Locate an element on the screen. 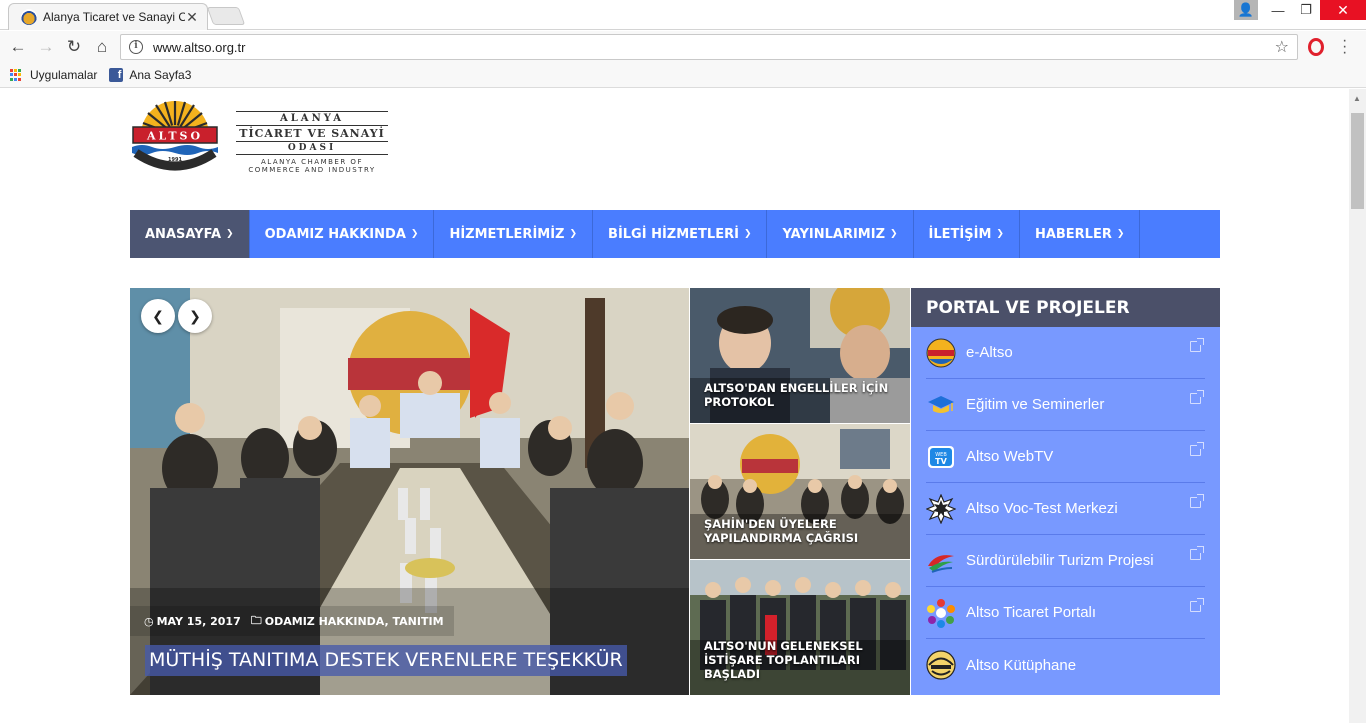 This screenshot has width=1366, height=723. nav-item-anasayfa: ANASAYFA ❯ is located at coordinates (190, 234).